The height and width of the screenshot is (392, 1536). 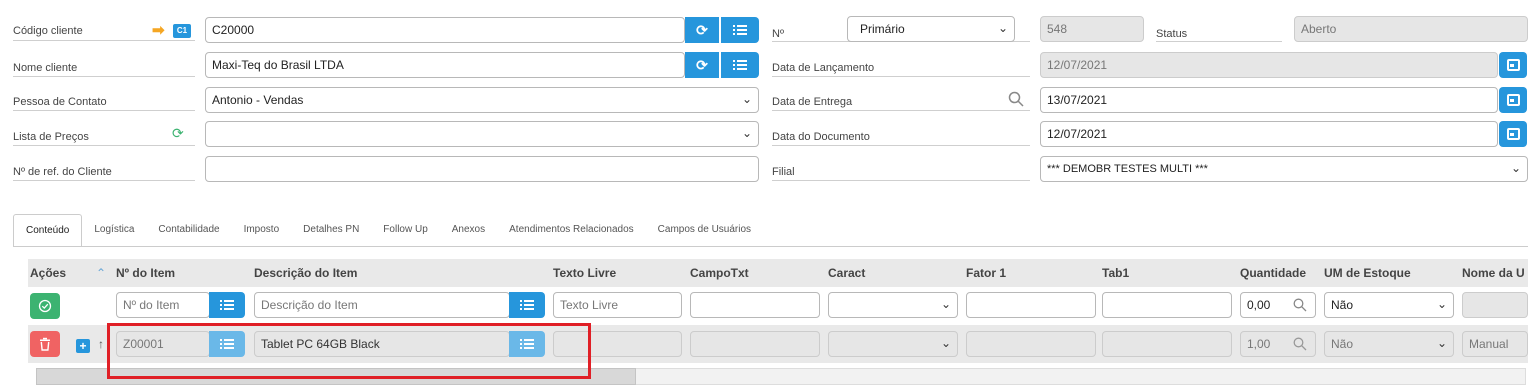 I want to click on new-texto-livre-input: Texto Livre, so click(x=617, y=305).